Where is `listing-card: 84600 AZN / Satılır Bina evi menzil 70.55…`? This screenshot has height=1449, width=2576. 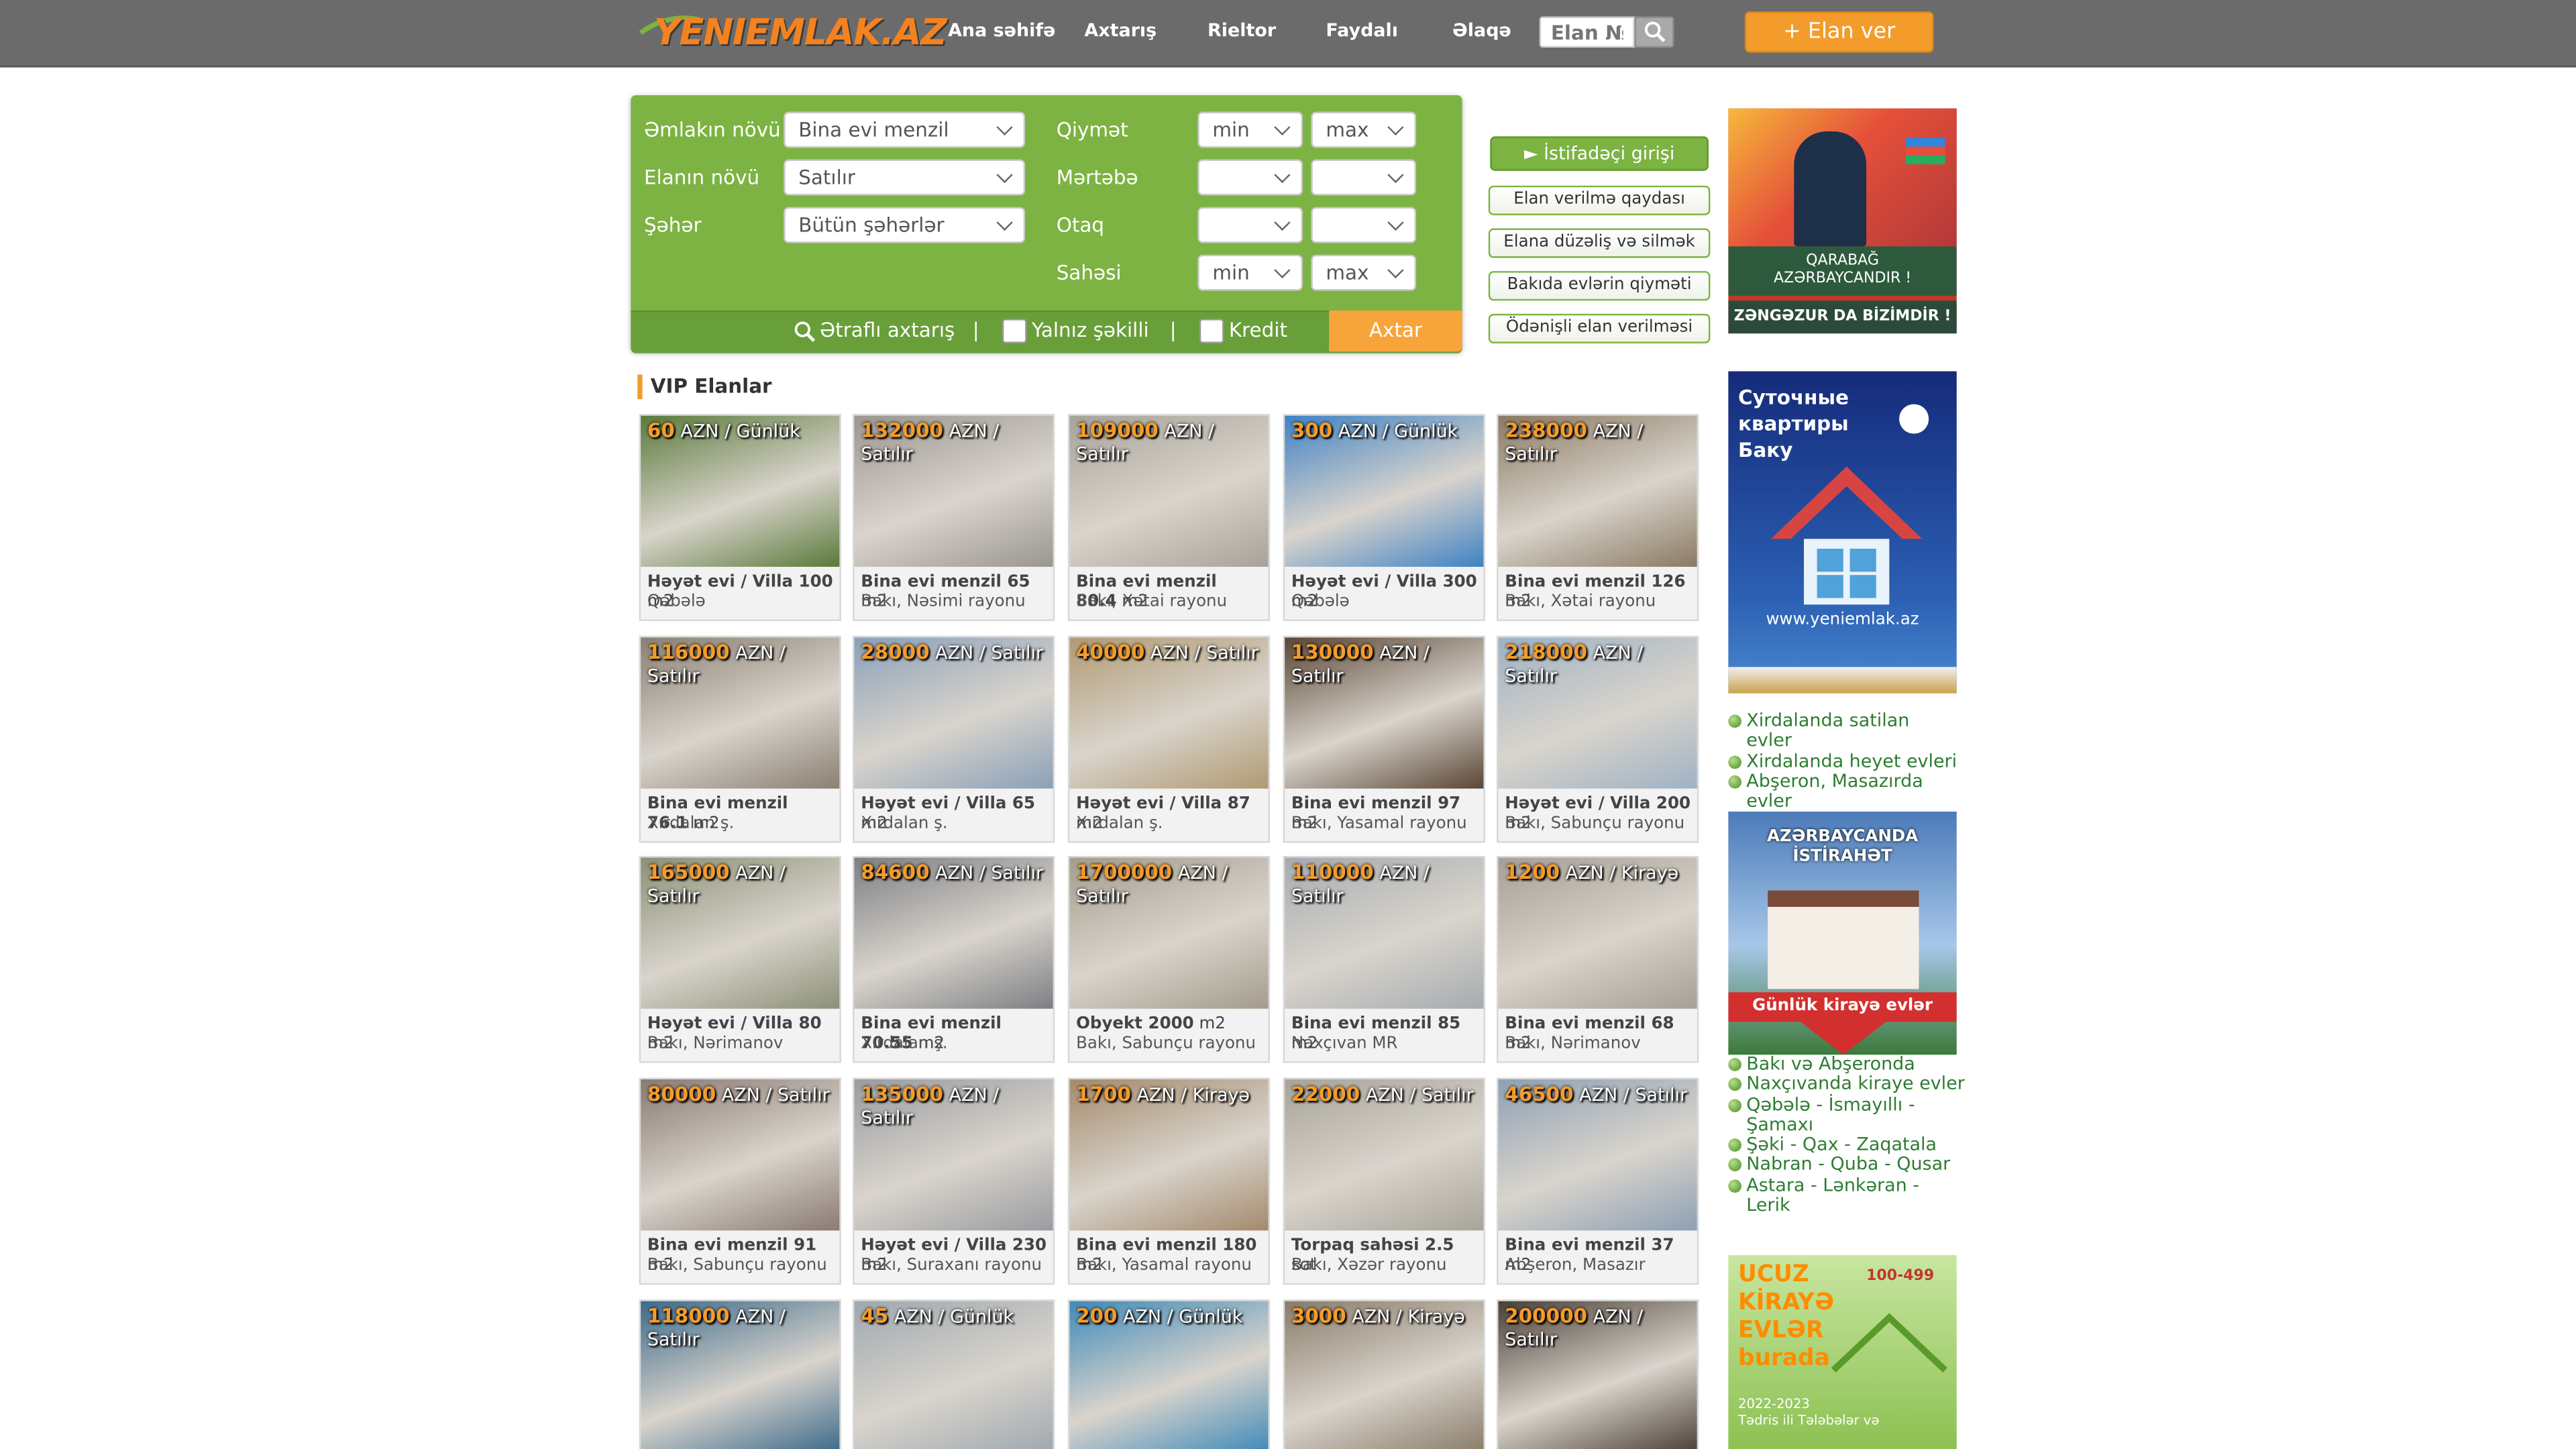 listing-card: 84600 AZN / Satılır Bina evi menzil 70.55… is located at coordinates (954, 959).